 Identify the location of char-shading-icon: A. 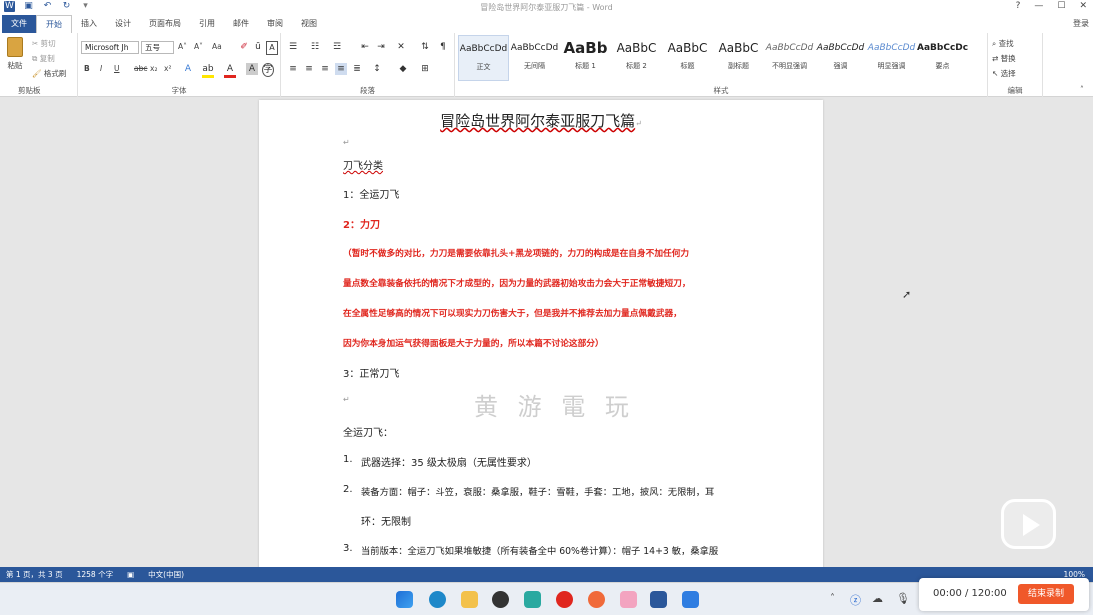
(252, 69).